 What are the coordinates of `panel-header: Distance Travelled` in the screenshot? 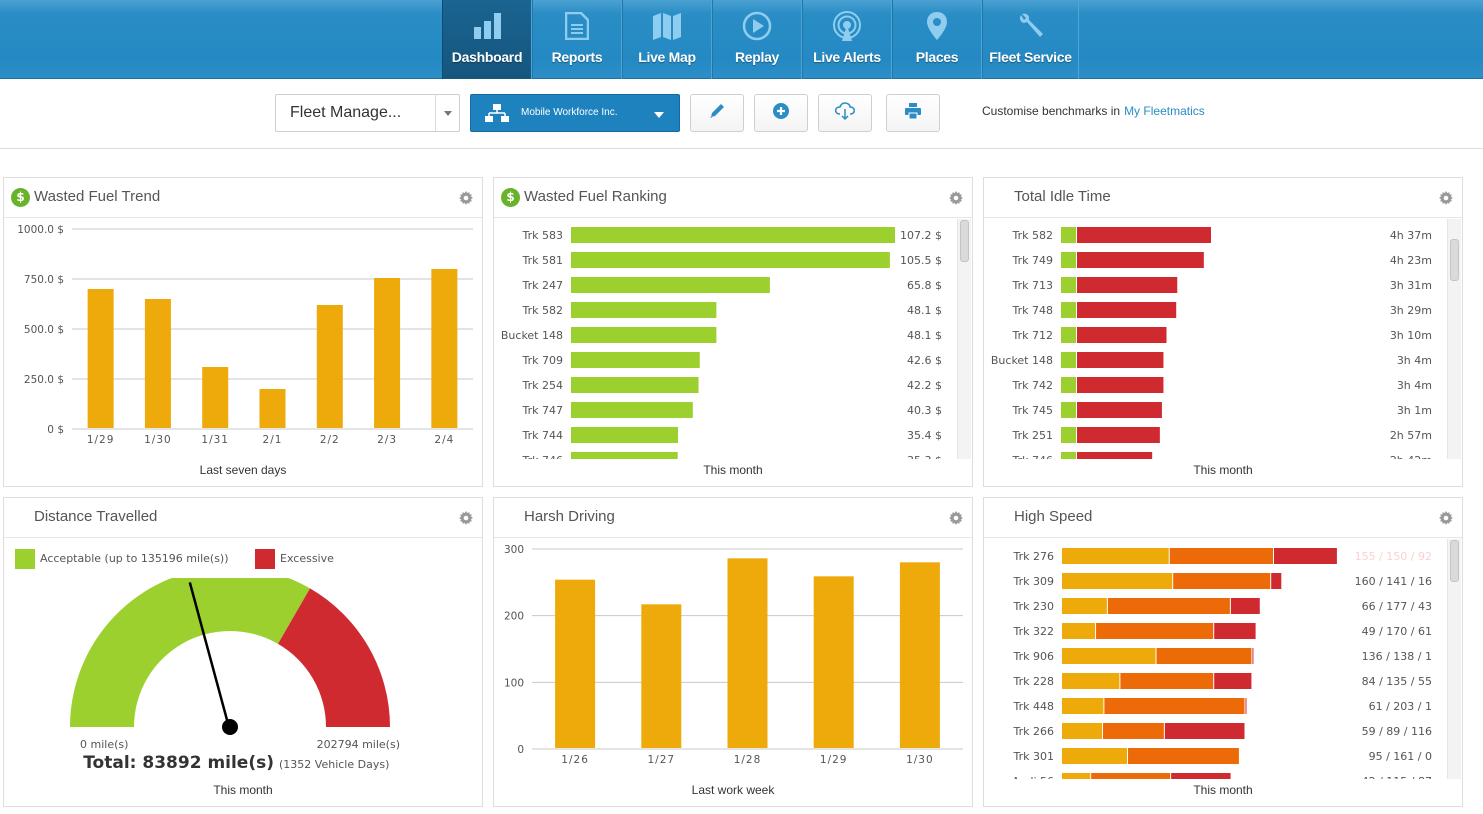 It's located at (243, 518).